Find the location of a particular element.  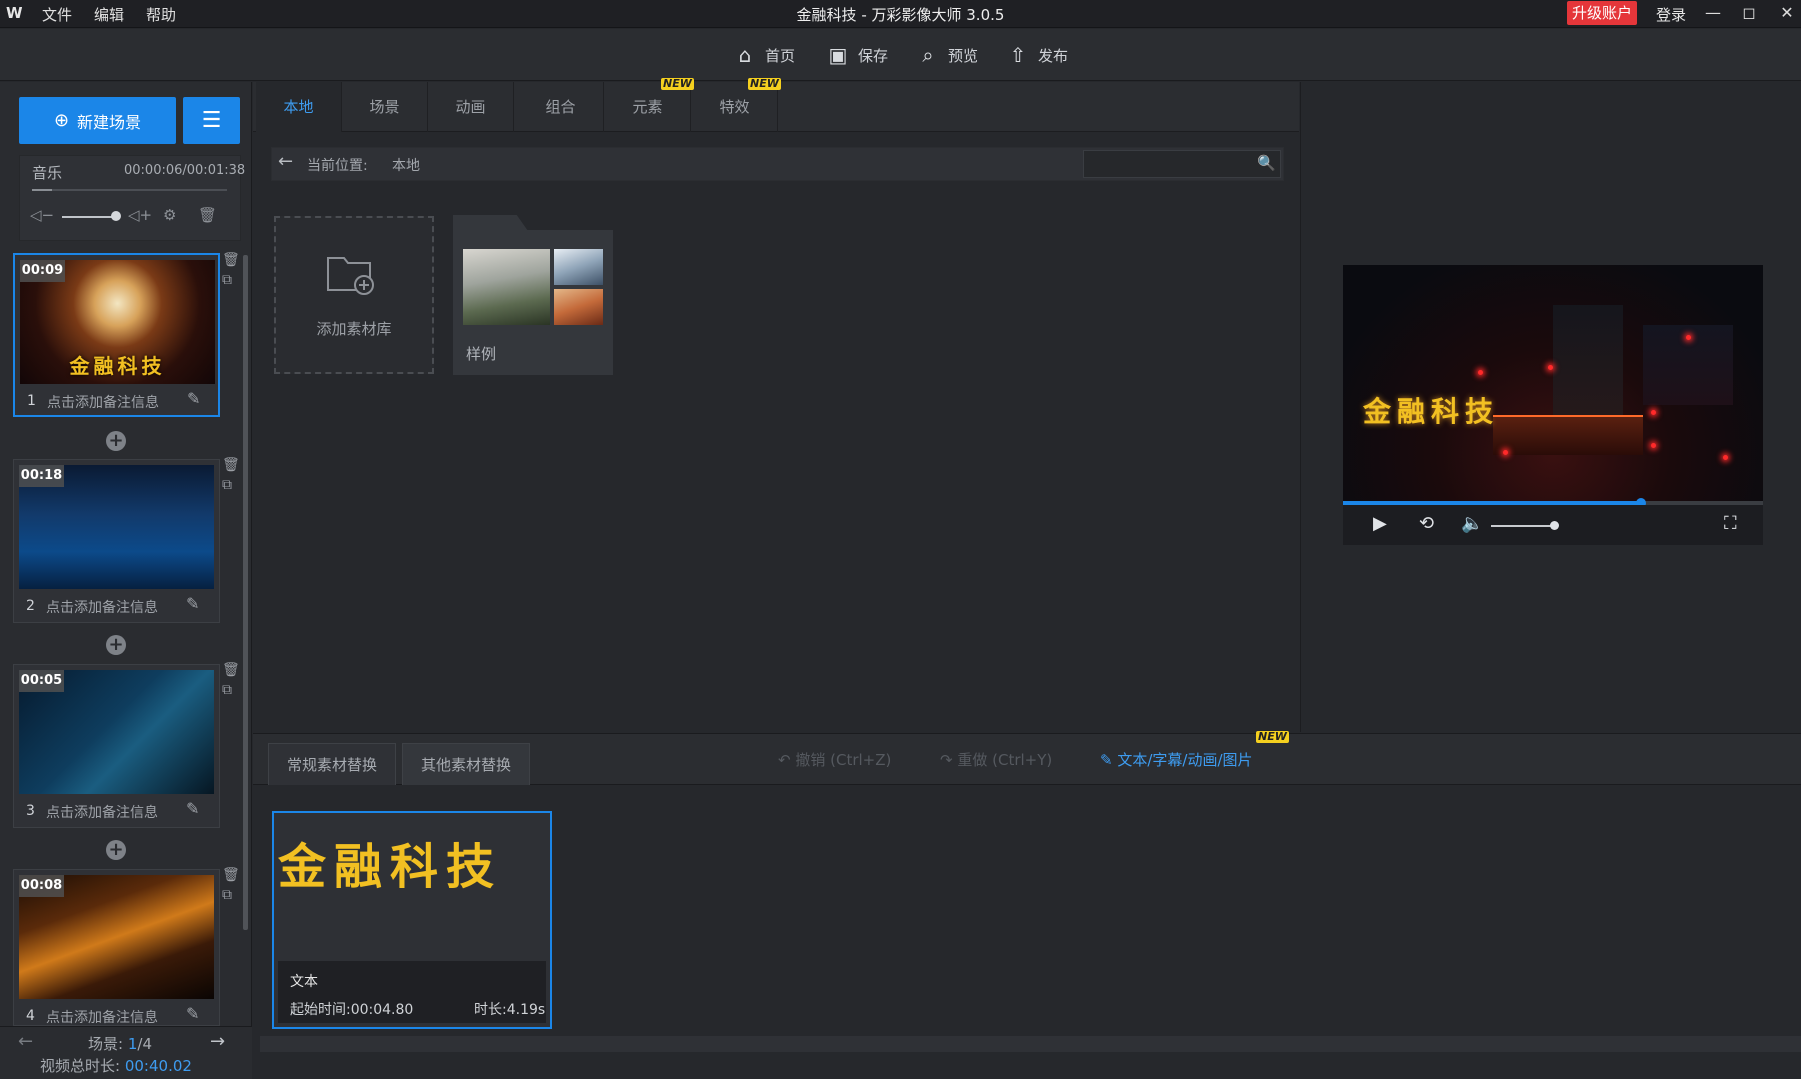

new-scene-label: 新建场景 is located at coordinates (109, 122).